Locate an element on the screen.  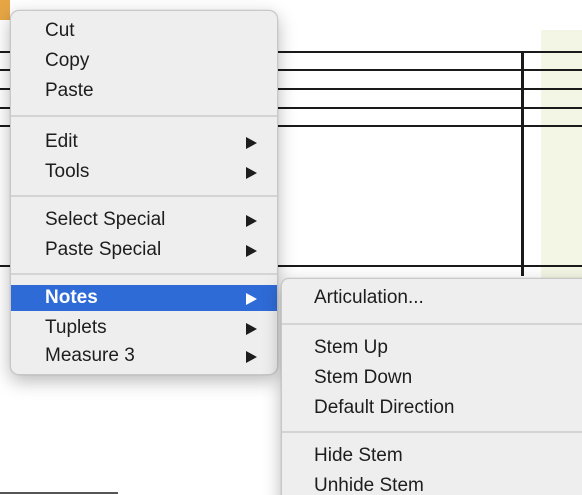
submenu-item-label: Default Direction is located at coordinates (384, 407).